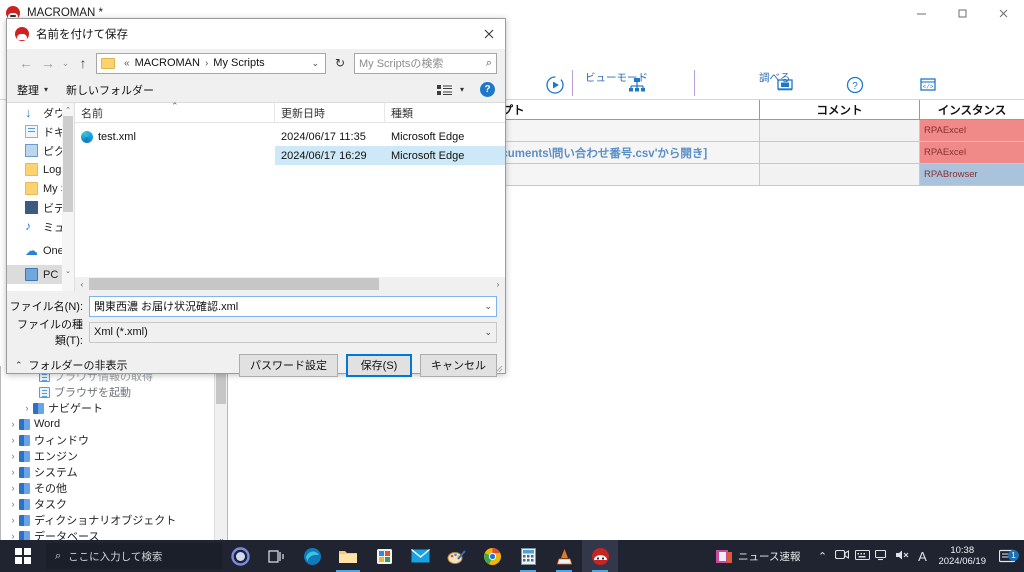 Image resolution: width=1024 pixels, height=572 pixels. I want to click on mail-icon, so click(420, 556).